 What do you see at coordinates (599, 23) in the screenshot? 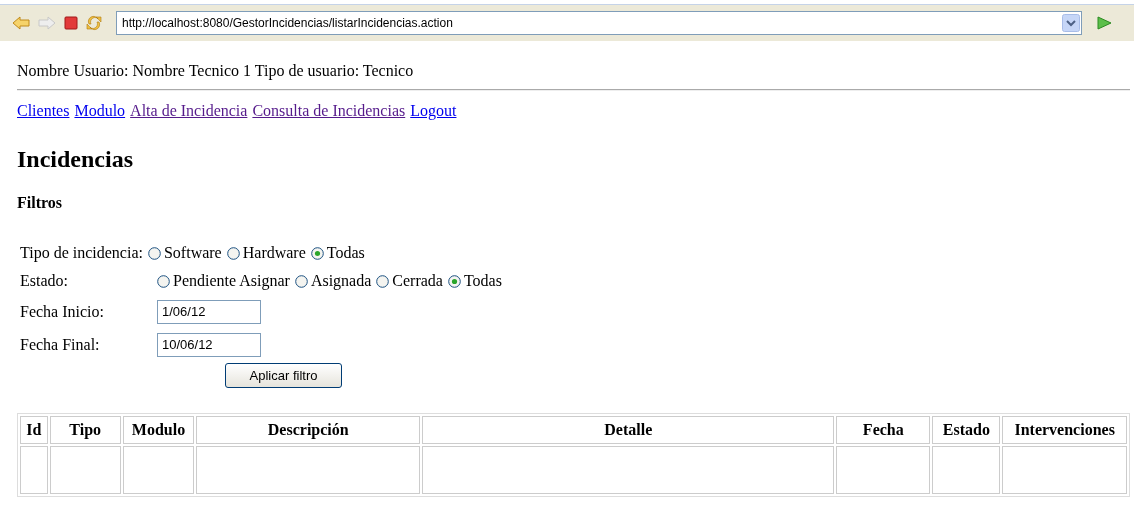
I see `address-field: http://localhost:8080/GestorIncidencias/listarIncidencias.action` at bounding box center [599, 23].